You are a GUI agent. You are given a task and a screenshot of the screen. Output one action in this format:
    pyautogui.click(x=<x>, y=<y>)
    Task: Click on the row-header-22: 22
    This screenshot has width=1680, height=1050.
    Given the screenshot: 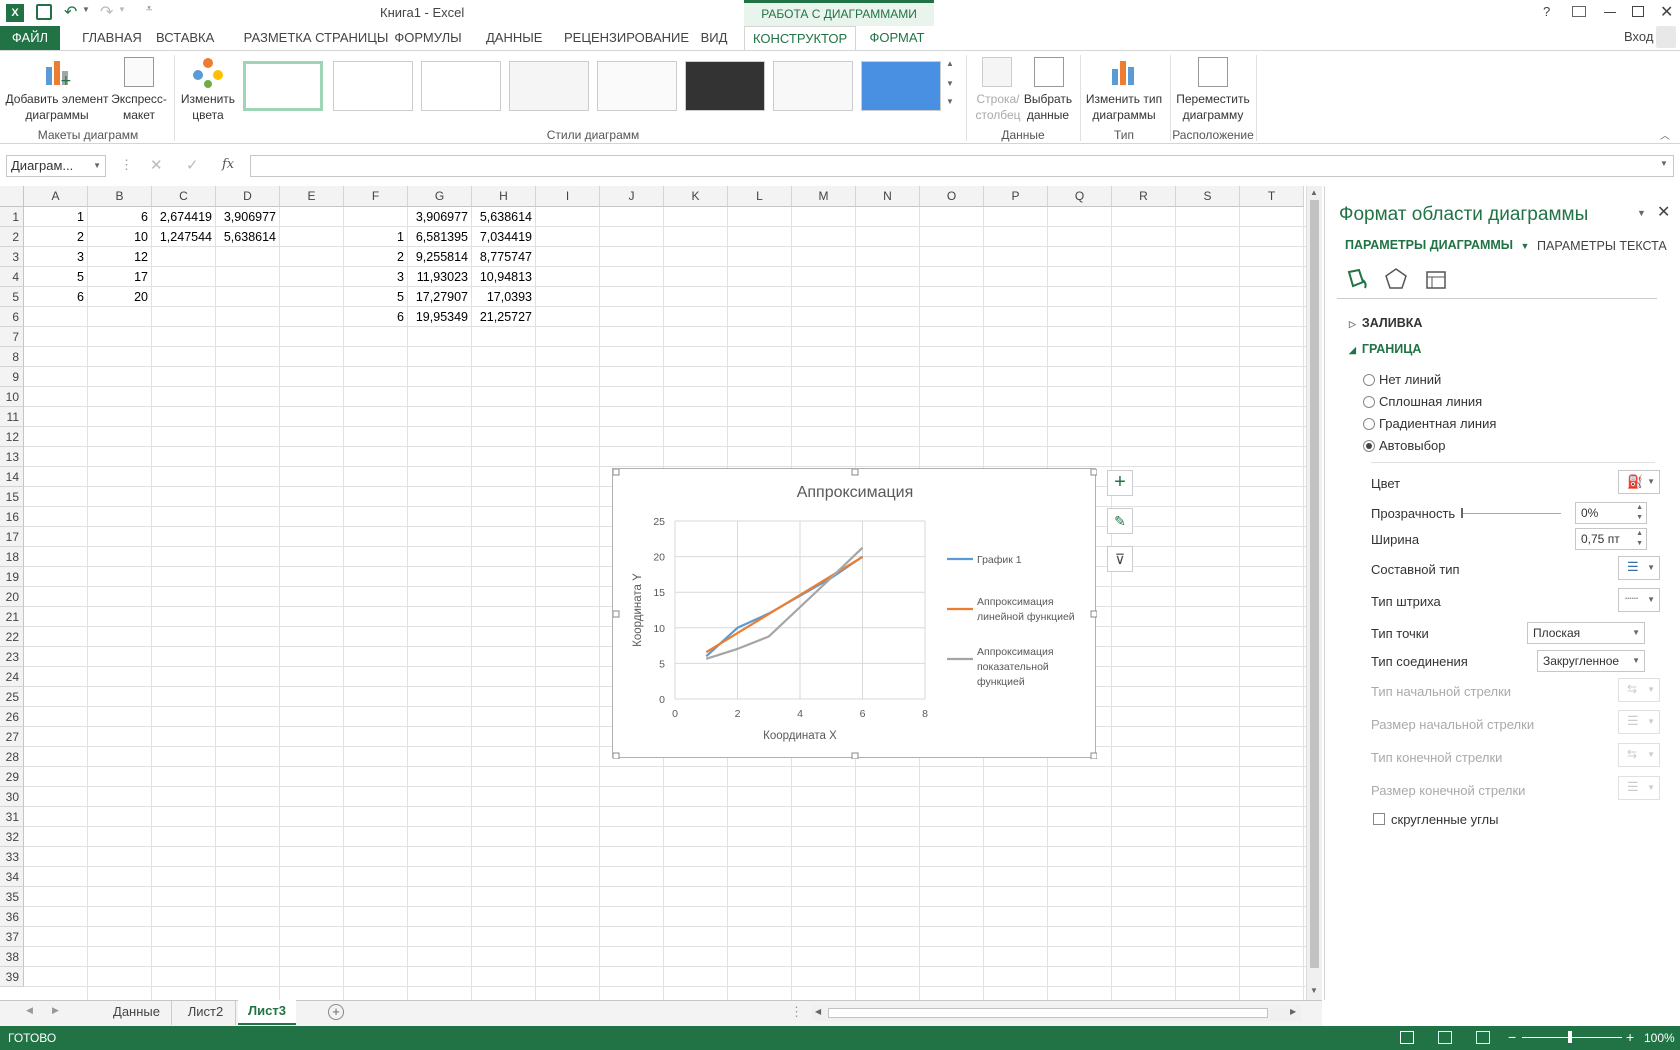 What is the action you would take?
    pyautogui.click(x=12, y=637)
    